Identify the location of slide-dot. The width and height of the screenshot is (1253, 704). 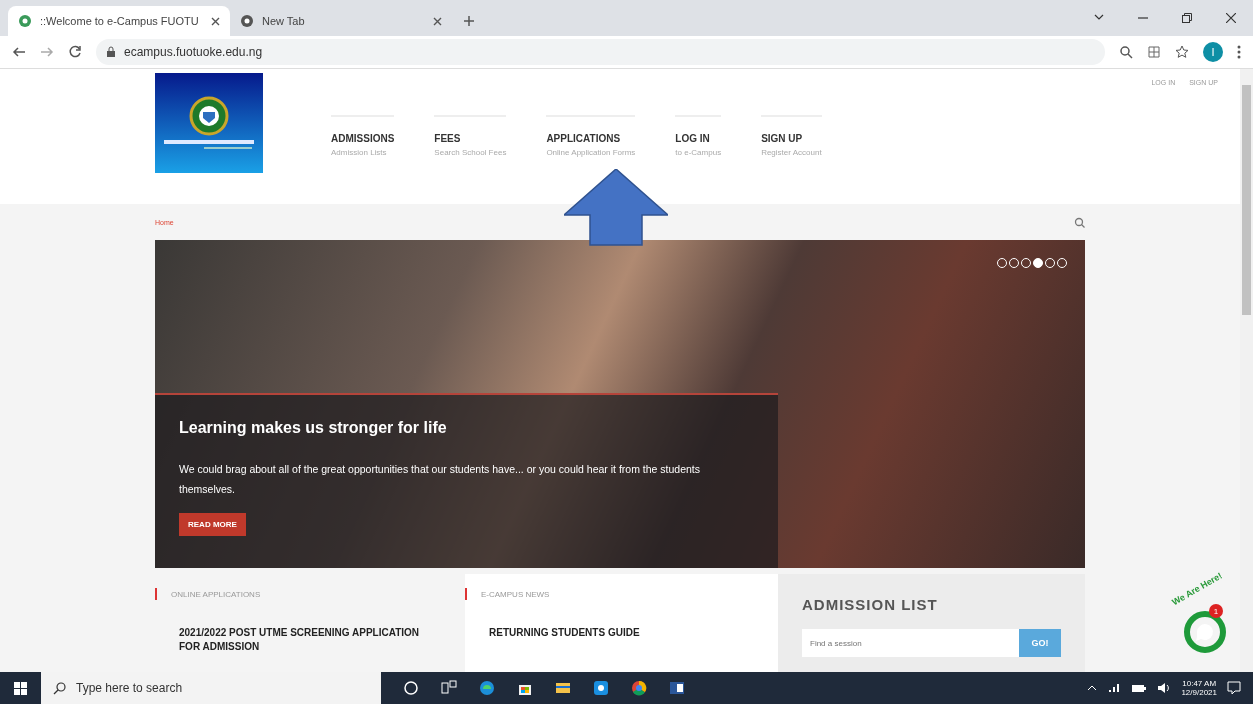
(1038, 263).